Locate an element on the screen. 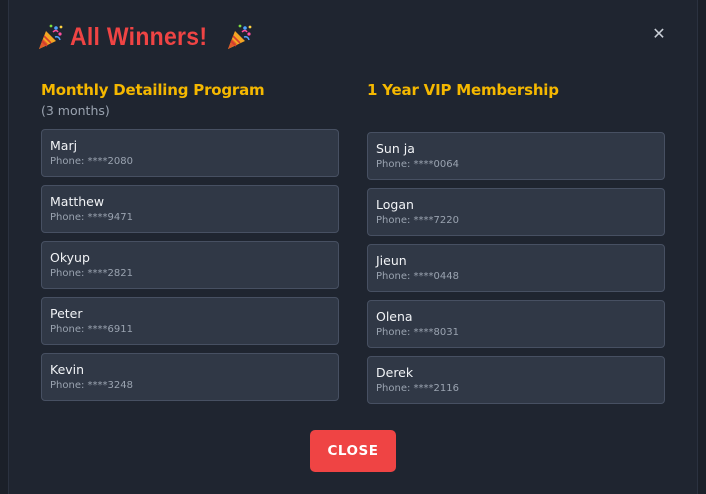 The height and width of the screenshot is (494, 706). winner-phone: Phone: ****9471 is located at coordinates (91, 217).